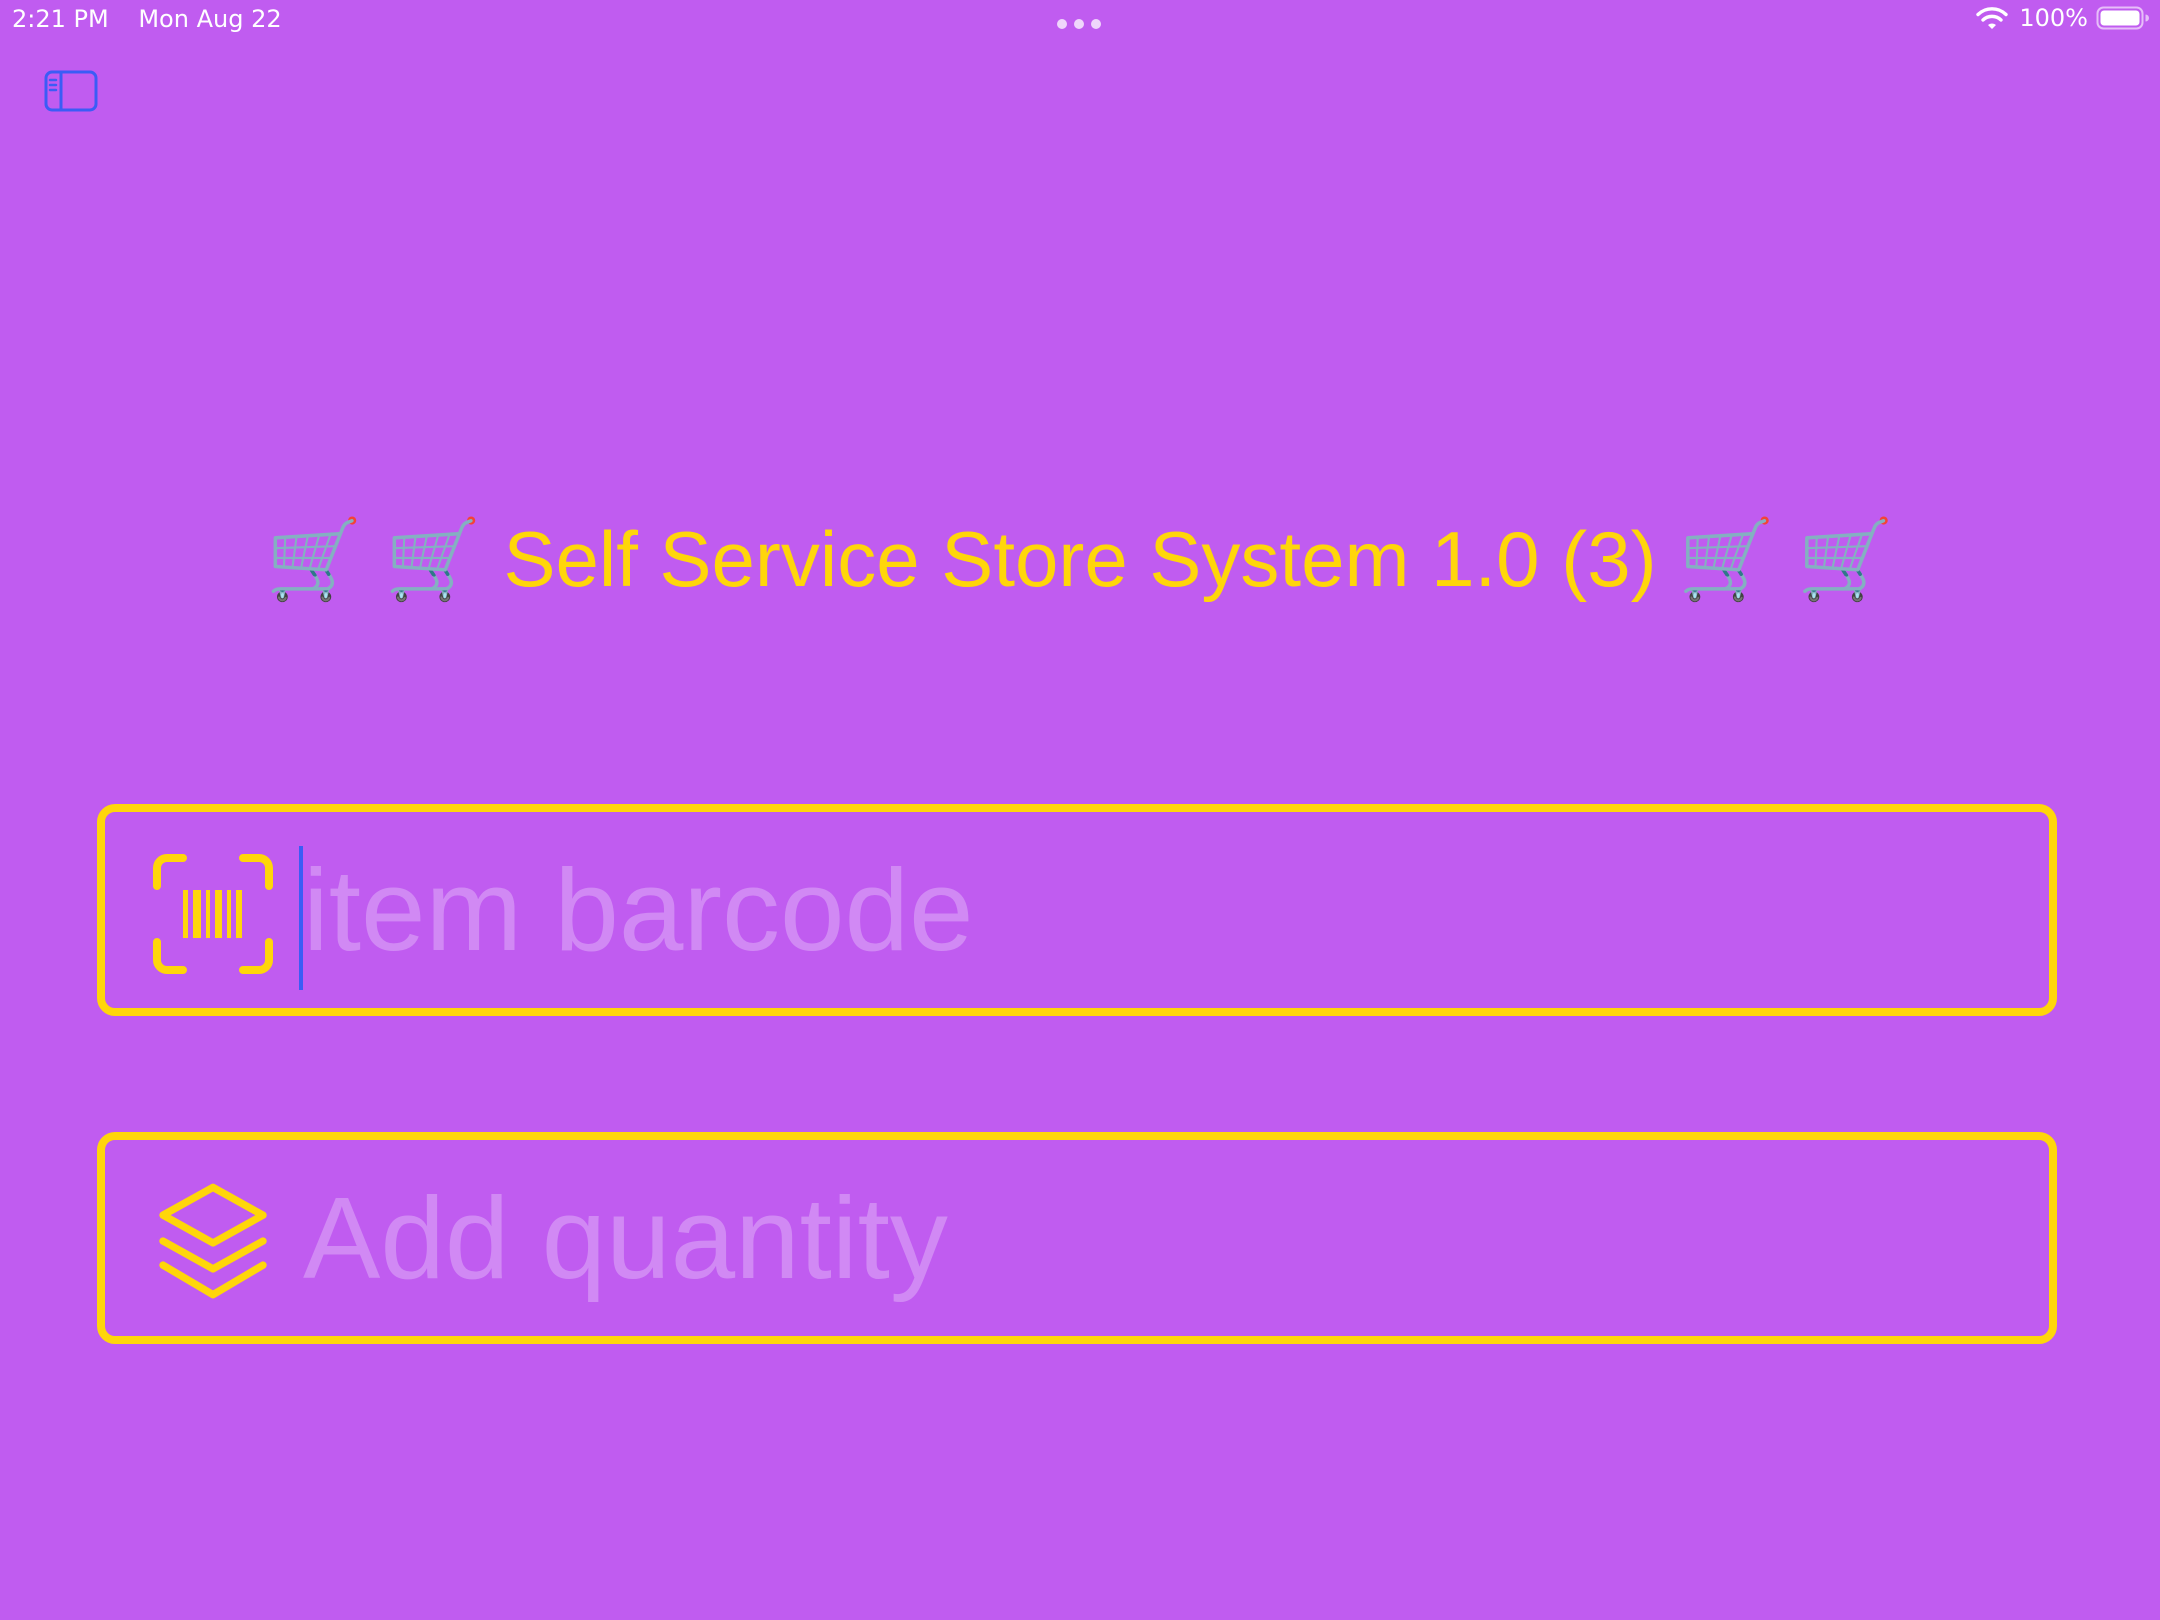 This screenshot has height=1620, width=2160. I want to click on barcode-input: item barcode, so click(638, 910).